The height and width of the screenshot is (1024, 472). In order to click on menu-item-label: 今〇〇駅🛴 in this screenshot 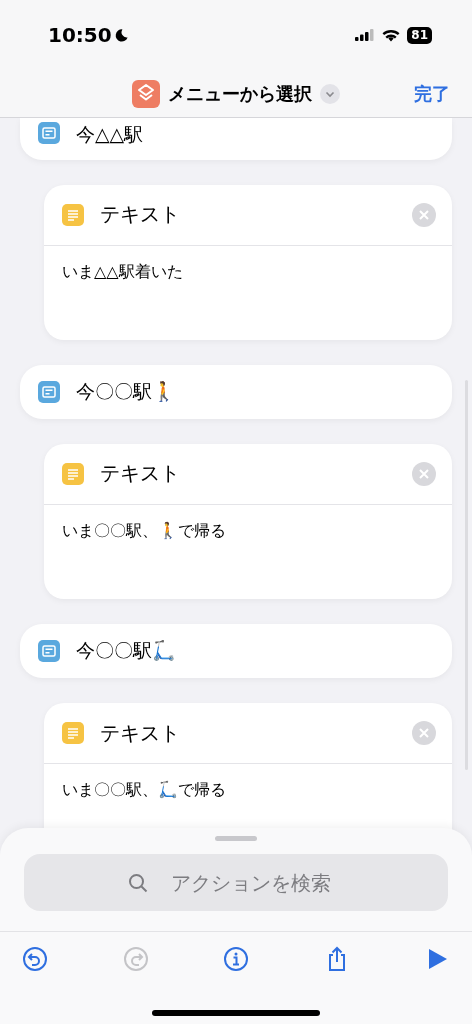, I will do `click(126, 650)`.